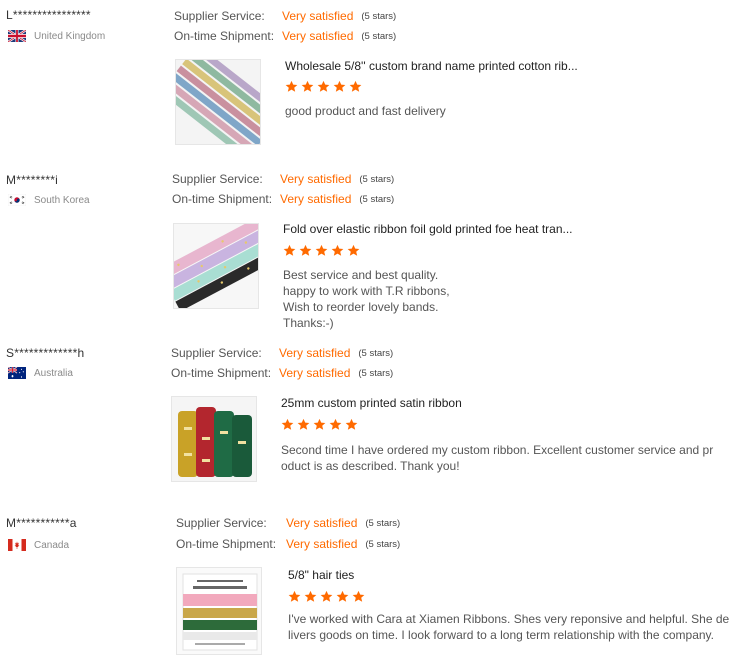  I want to click on product-title: 5/8" hair ties, so click(321, 575).